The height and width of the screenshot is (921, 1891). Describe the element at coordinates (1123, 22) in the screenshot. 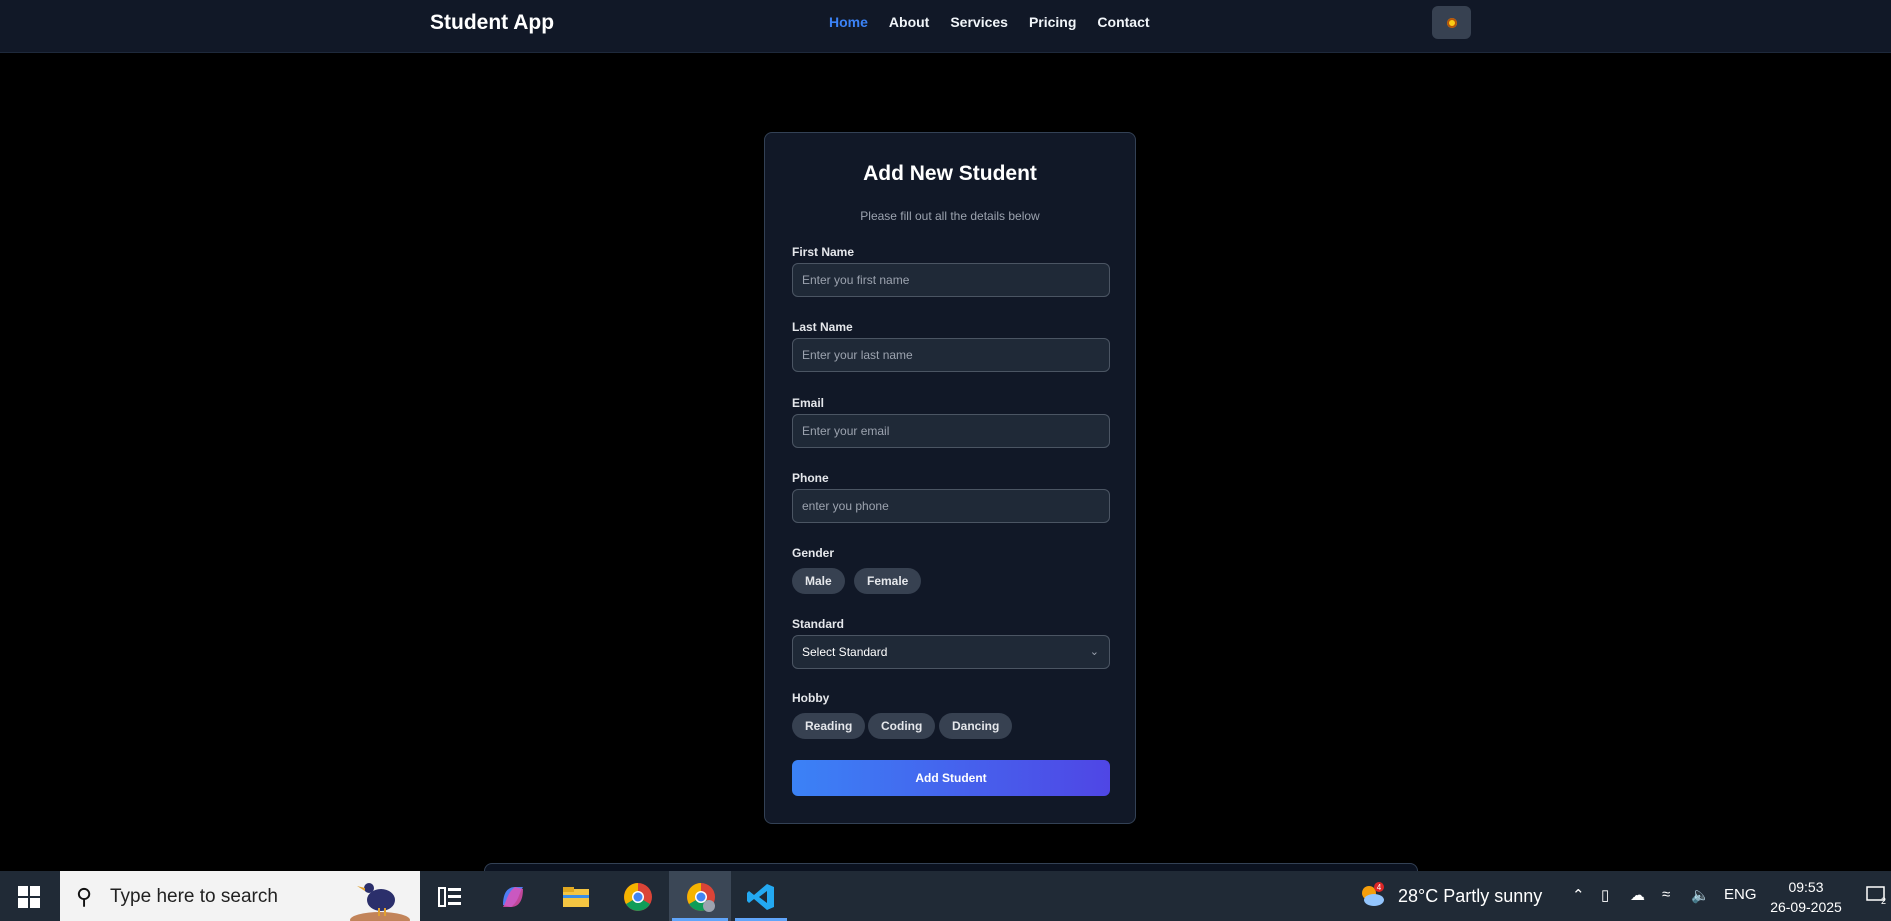

I see `nav-link-contact: Contact` at that location.